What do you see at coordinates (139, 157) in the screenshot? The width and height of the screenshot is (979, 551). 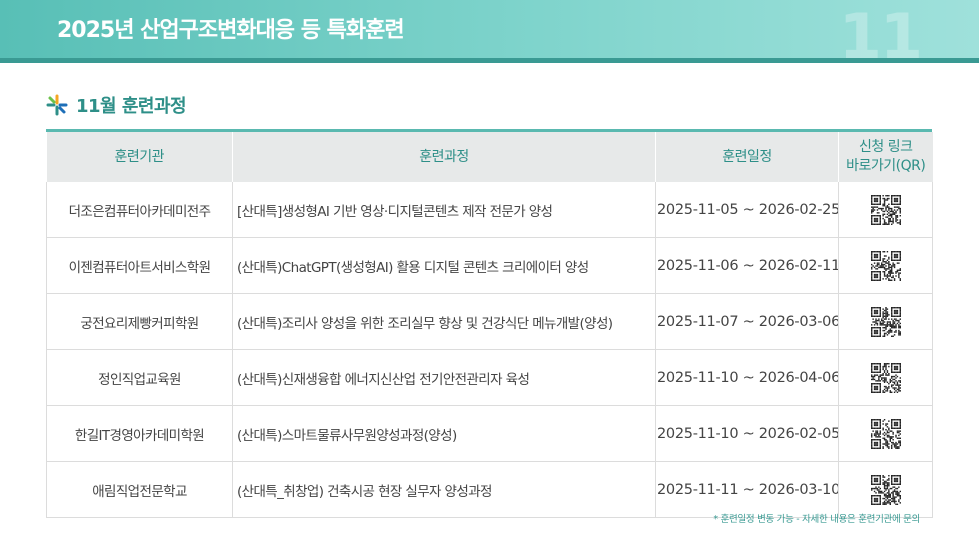 I see `header-institution: 훈련기관` at bounding box center [139, 157].